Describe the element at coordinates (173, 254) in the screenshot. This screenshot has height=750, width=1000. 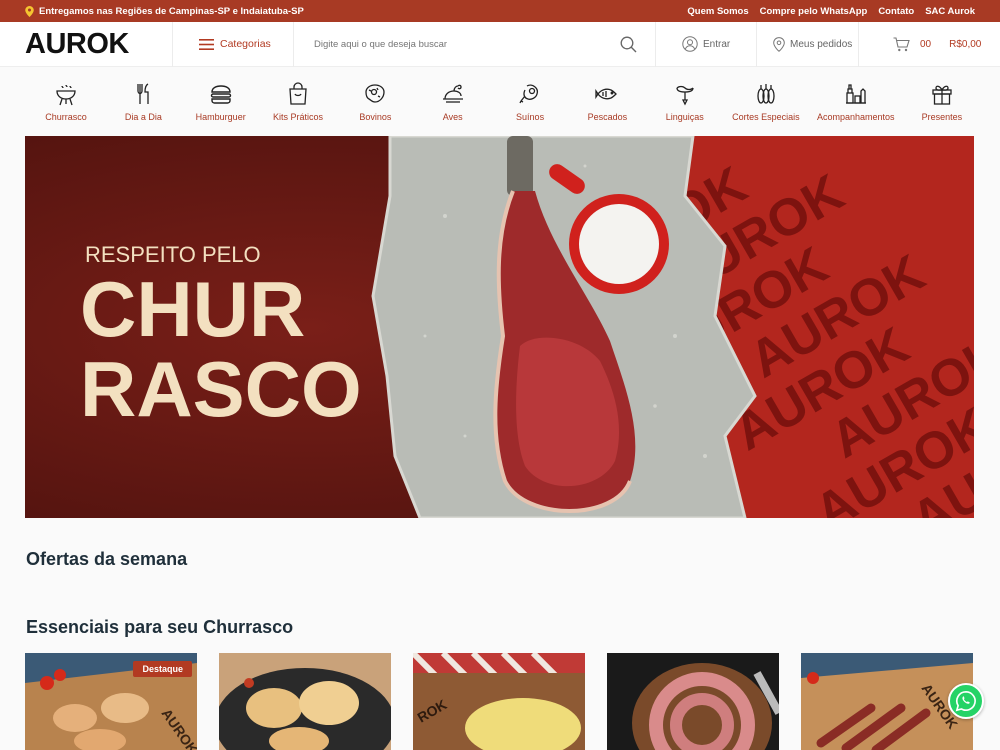
I see `banner-headline-small: RESPEITO PELO` at that location.